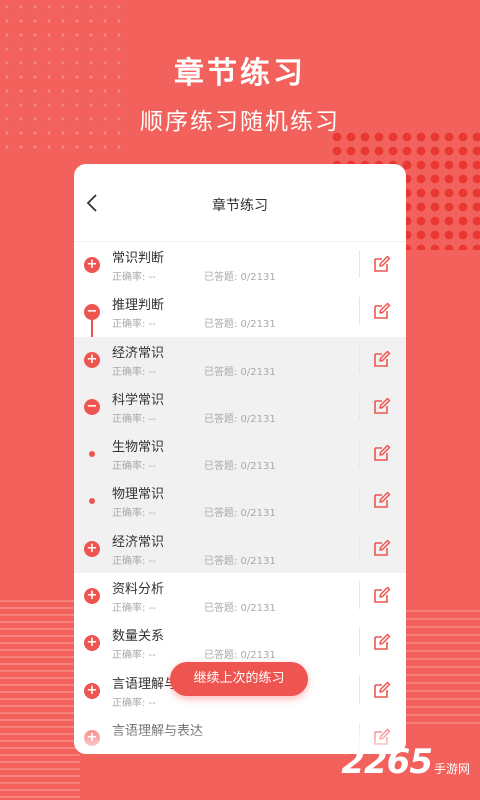 The height and width of the screenshot is (800, 480). What do you see at coordinates (240, 122) in the screenshot?
I see `promo-subtitle: 顺序练习随机练习` at bounding box center [240, 122].